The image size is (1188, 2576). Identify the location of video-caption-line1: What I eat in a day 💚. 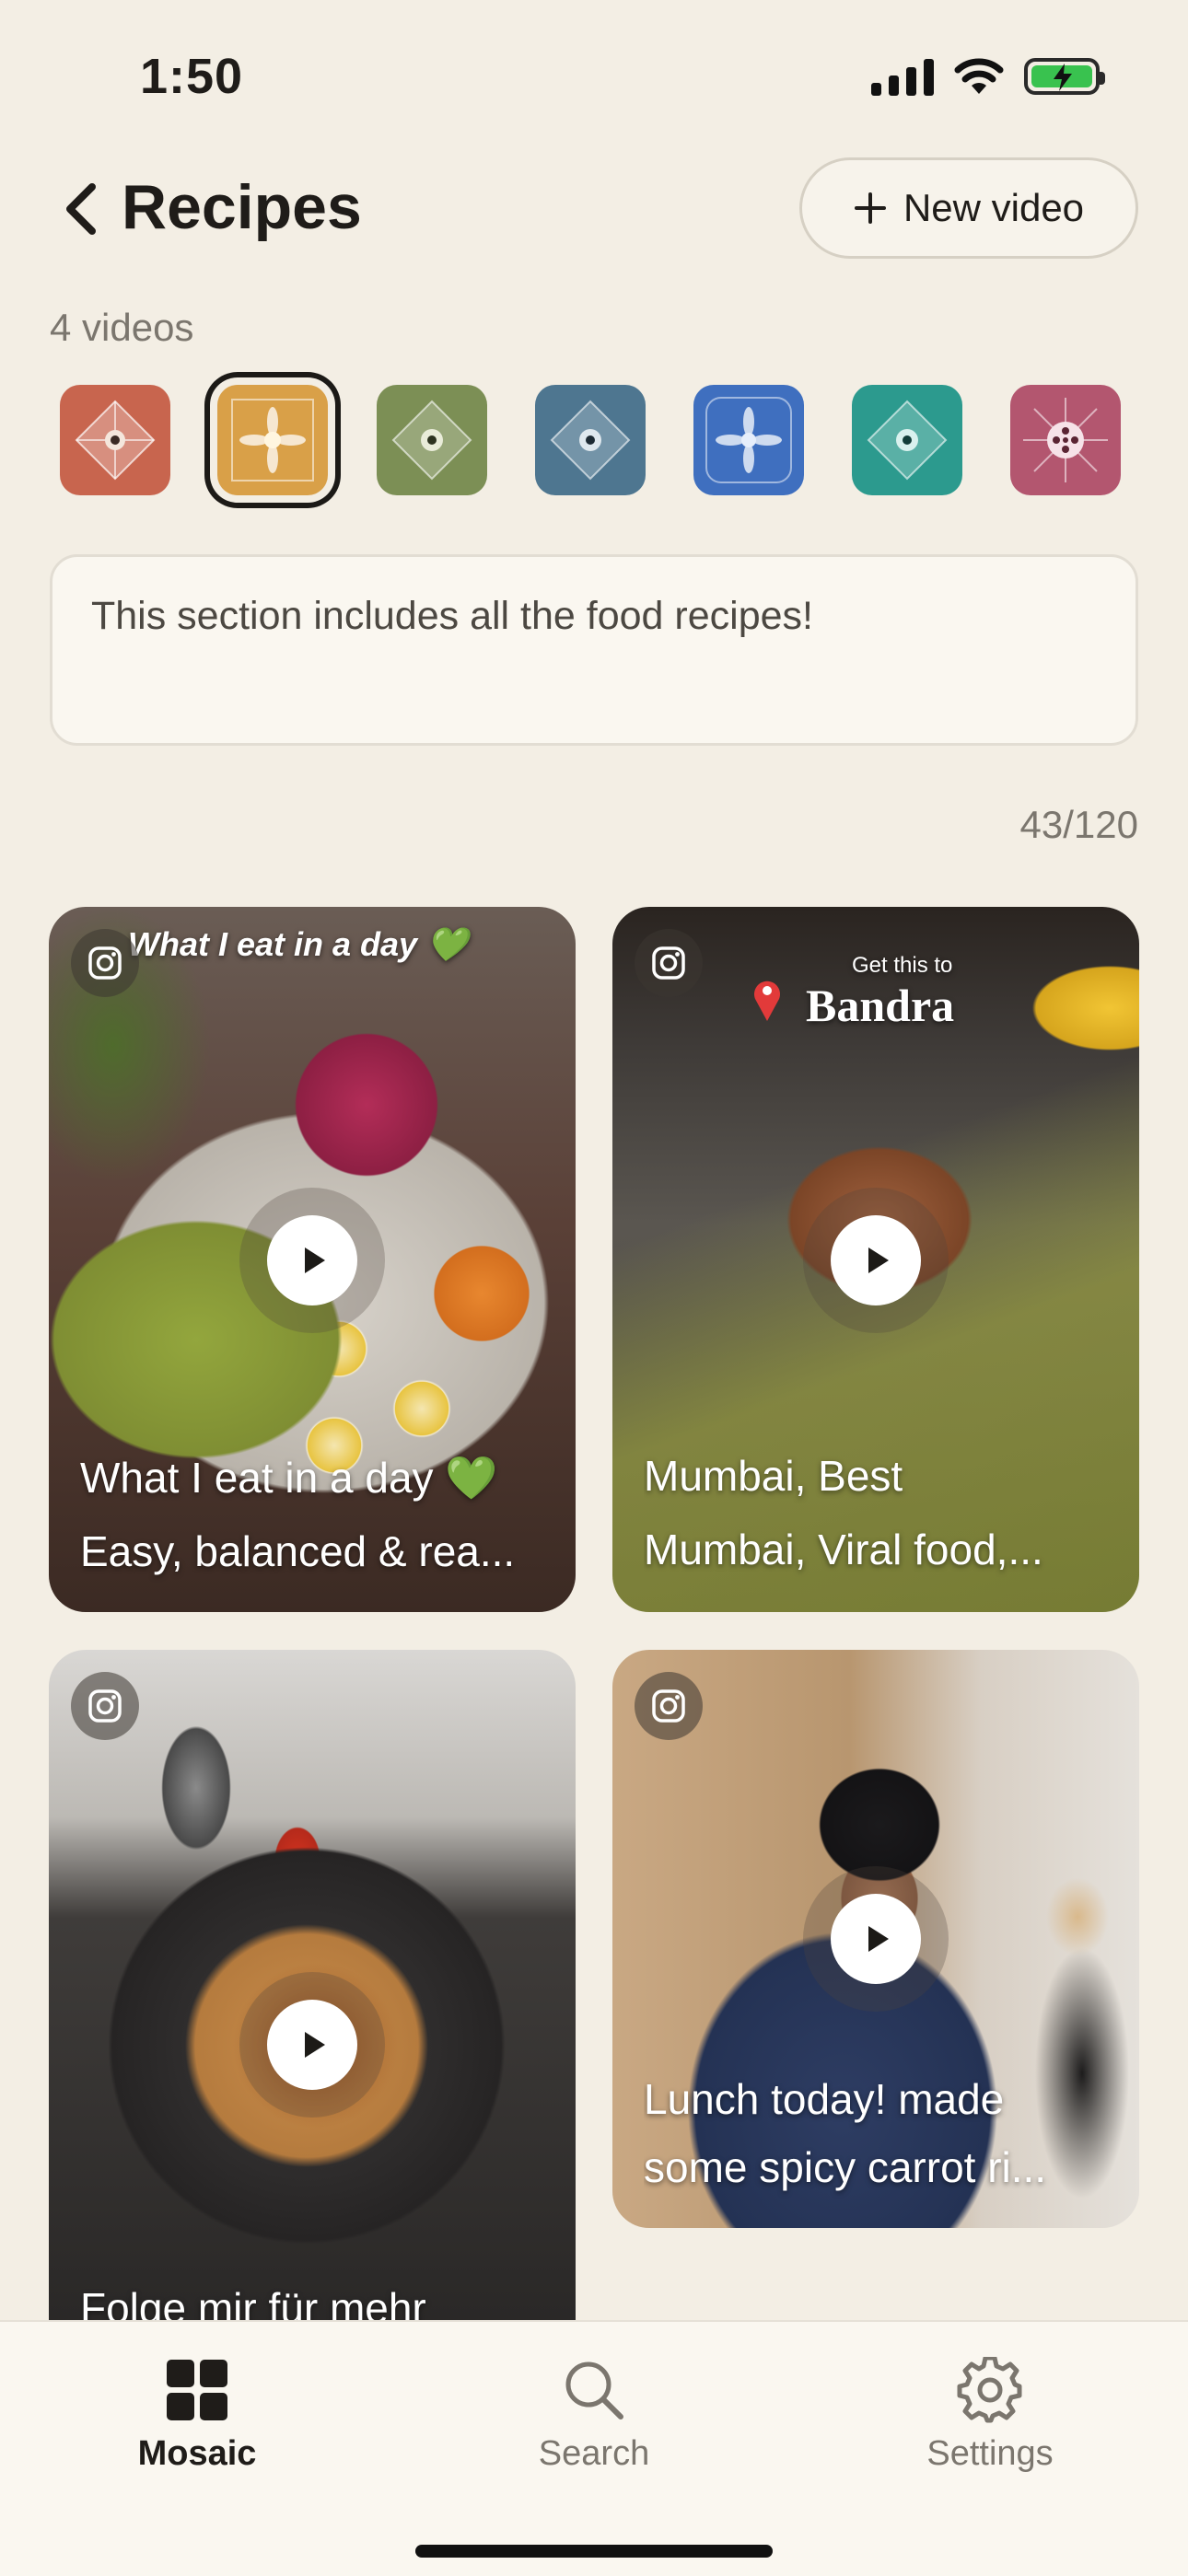
(289, 1478).